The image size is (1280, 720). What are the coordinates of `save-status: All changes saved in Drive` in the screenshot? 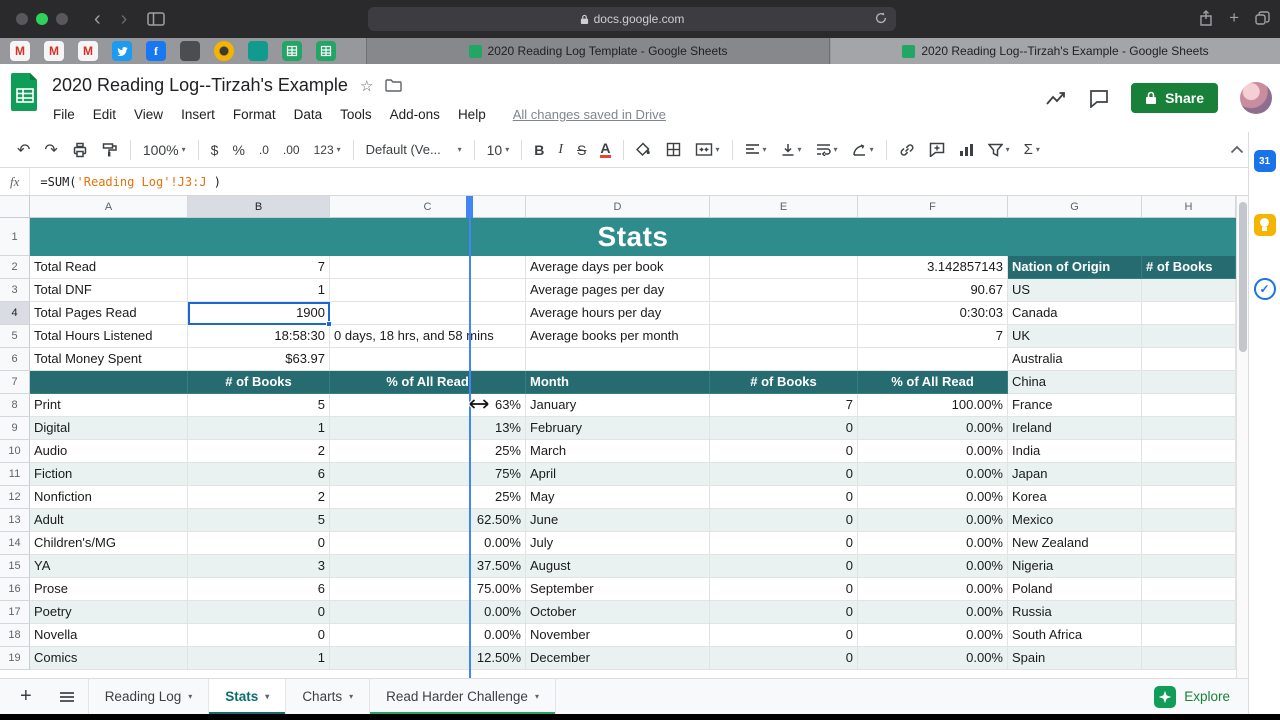 It's located at (589, 114).